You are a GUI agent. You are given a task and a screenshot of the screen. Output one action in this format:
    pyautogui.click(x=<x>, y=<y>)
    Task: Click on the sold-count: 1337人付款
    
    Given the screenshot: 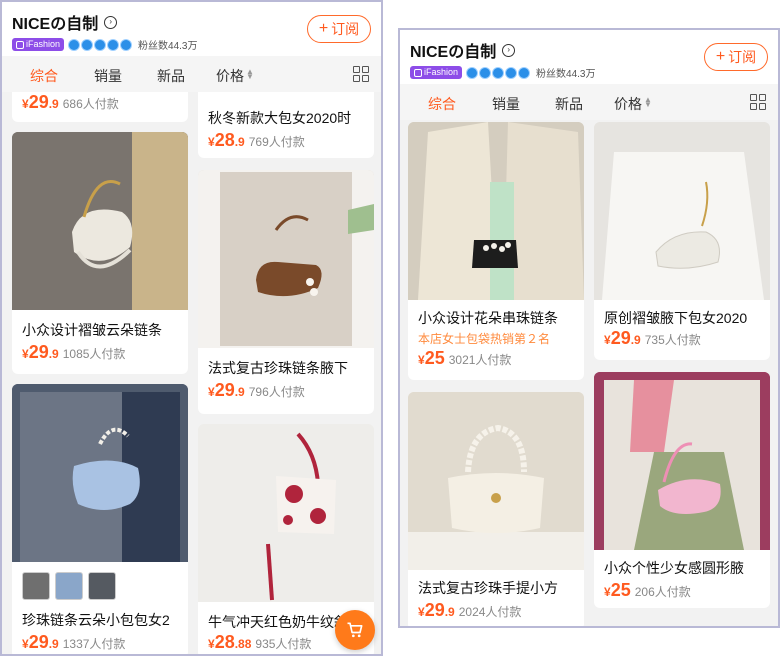 What is the action you would take?
    pyautogui.click(x=94, y=644)
    